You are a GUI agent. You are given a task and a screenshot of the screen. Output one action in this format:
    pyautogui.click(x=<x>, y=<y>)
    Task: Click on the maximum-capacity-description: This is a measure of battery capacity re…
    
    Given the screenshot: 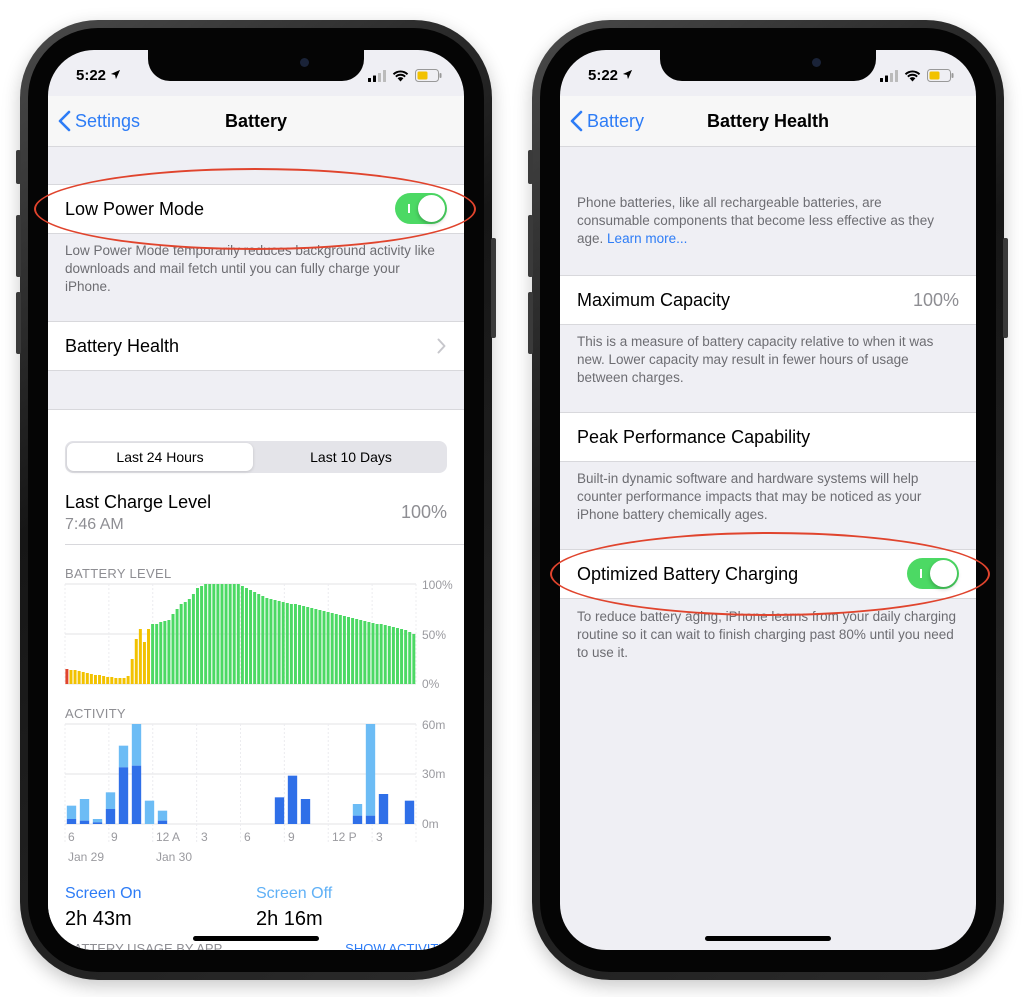 What is the action you would take?
    pyautogui.click(x=755, y=359)
    